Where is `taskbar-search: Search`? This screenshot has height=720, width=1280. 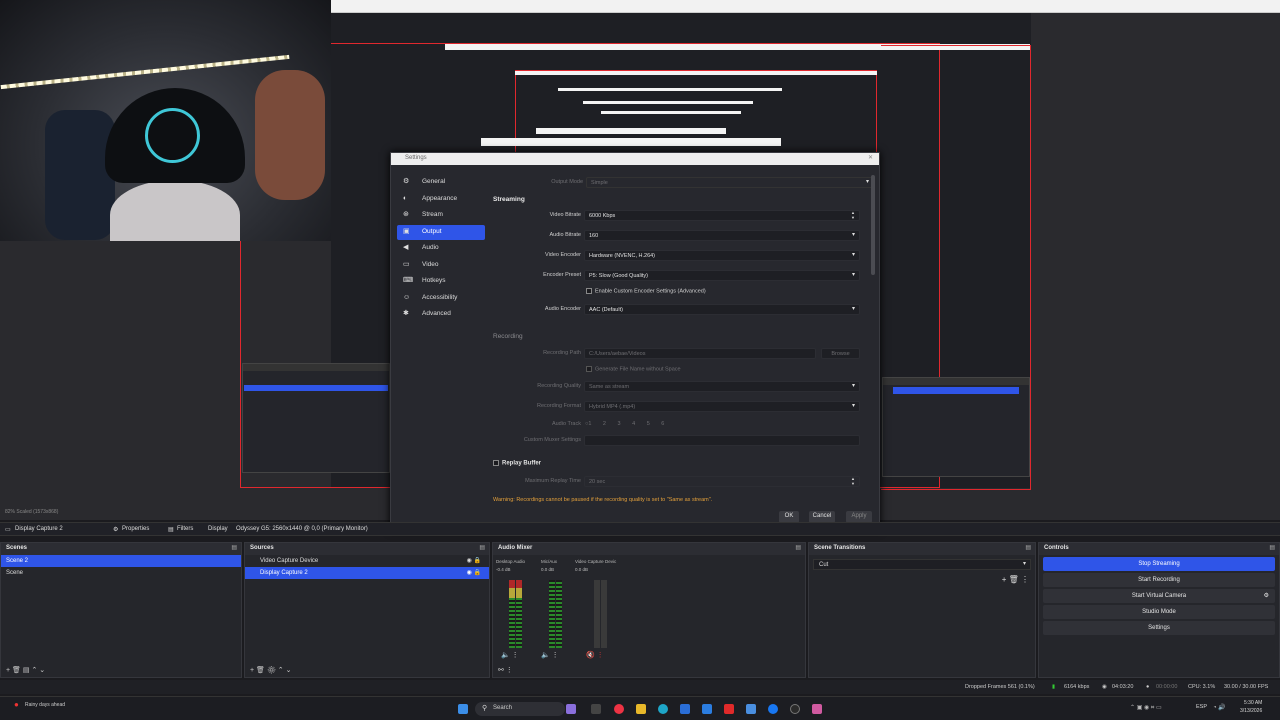
taskbar-search: Search is located at coordinates (520, 709).